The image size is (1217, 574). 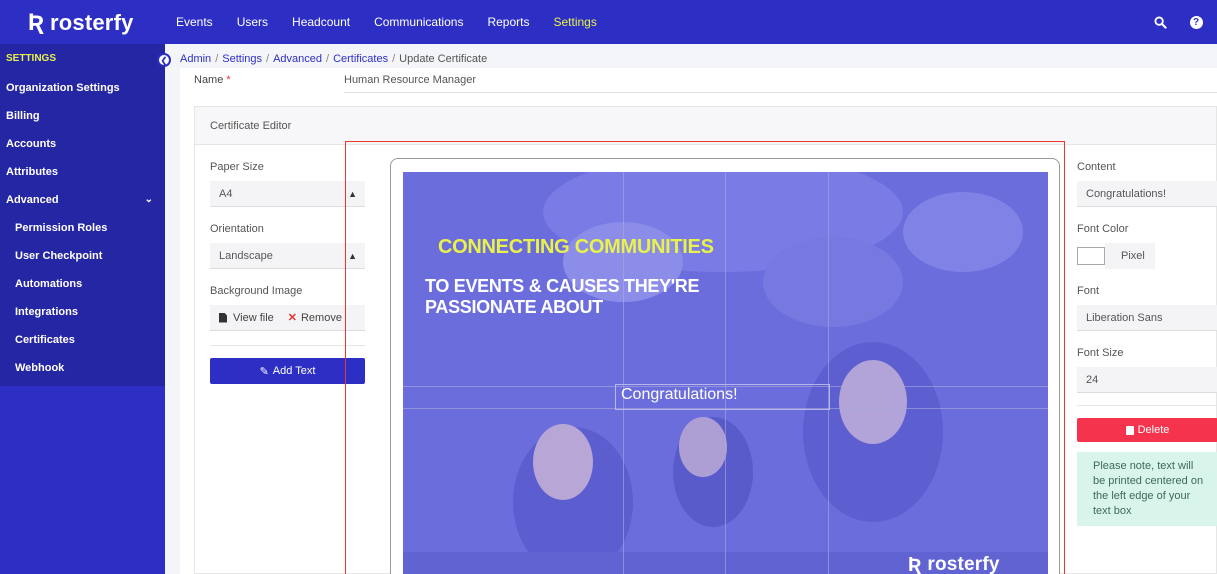 I want to click on nav-headcount: Headcount, so click(x=321, y=22).